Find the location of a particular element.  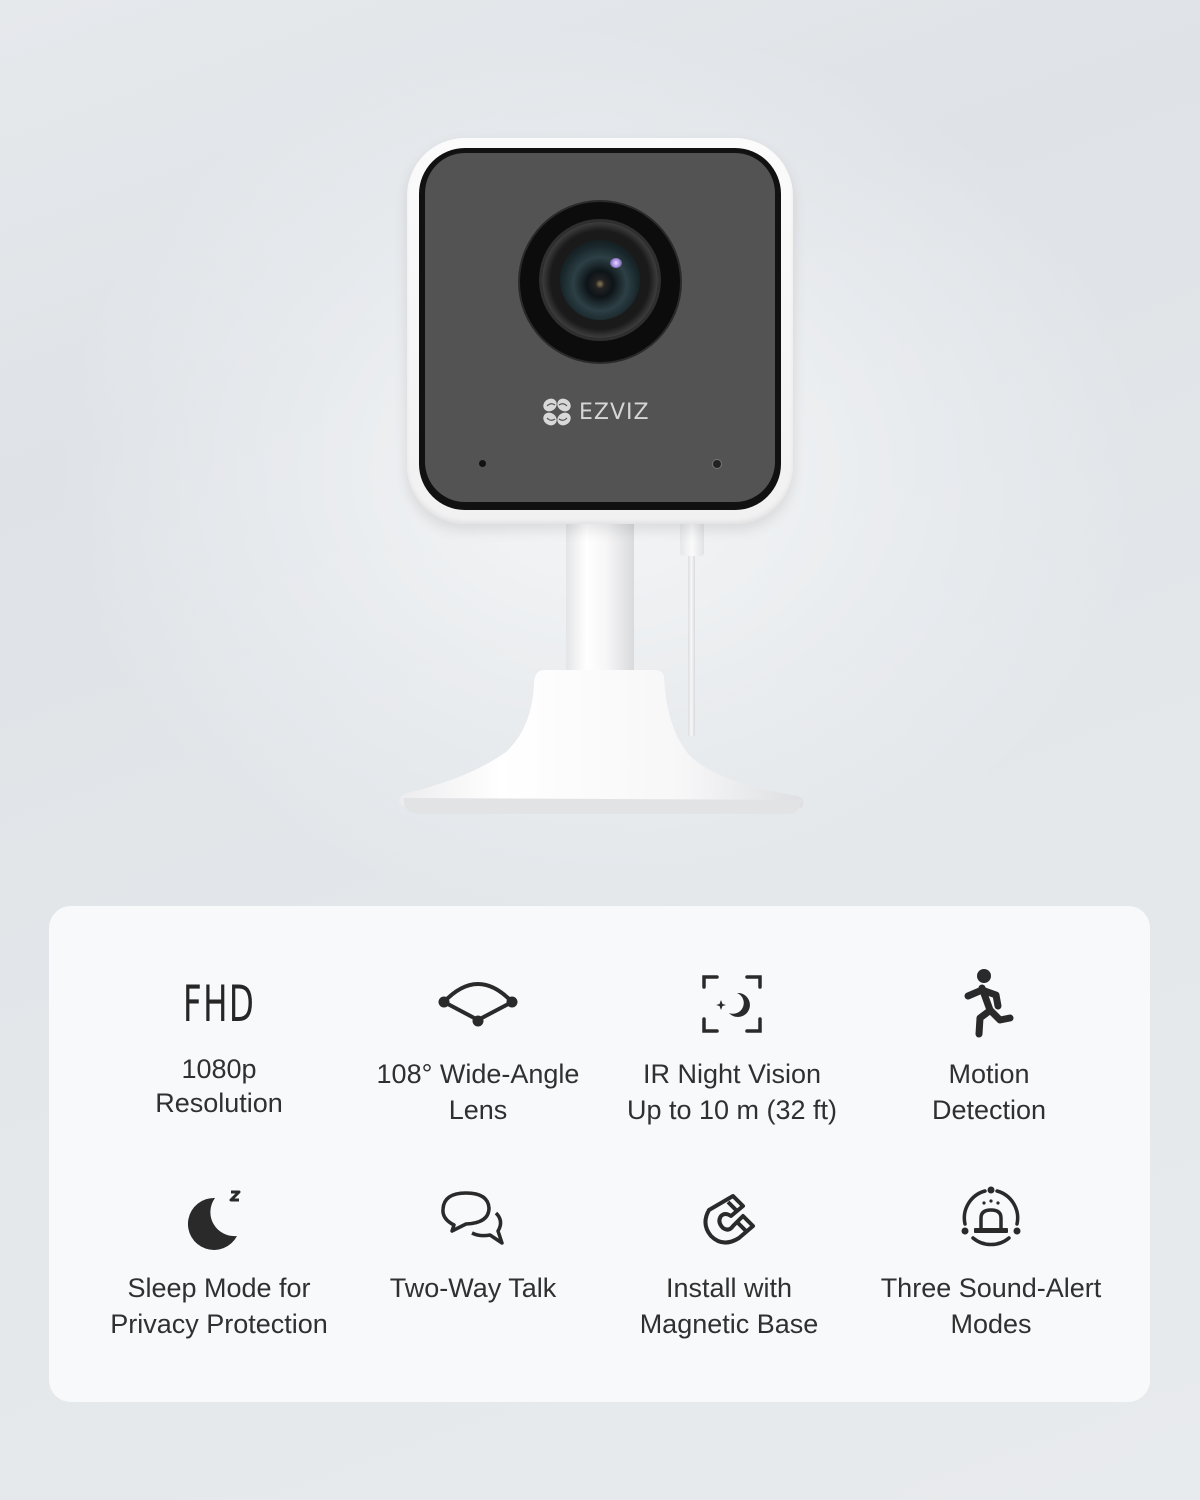

light-sensor is located at coordinates (717, 464).